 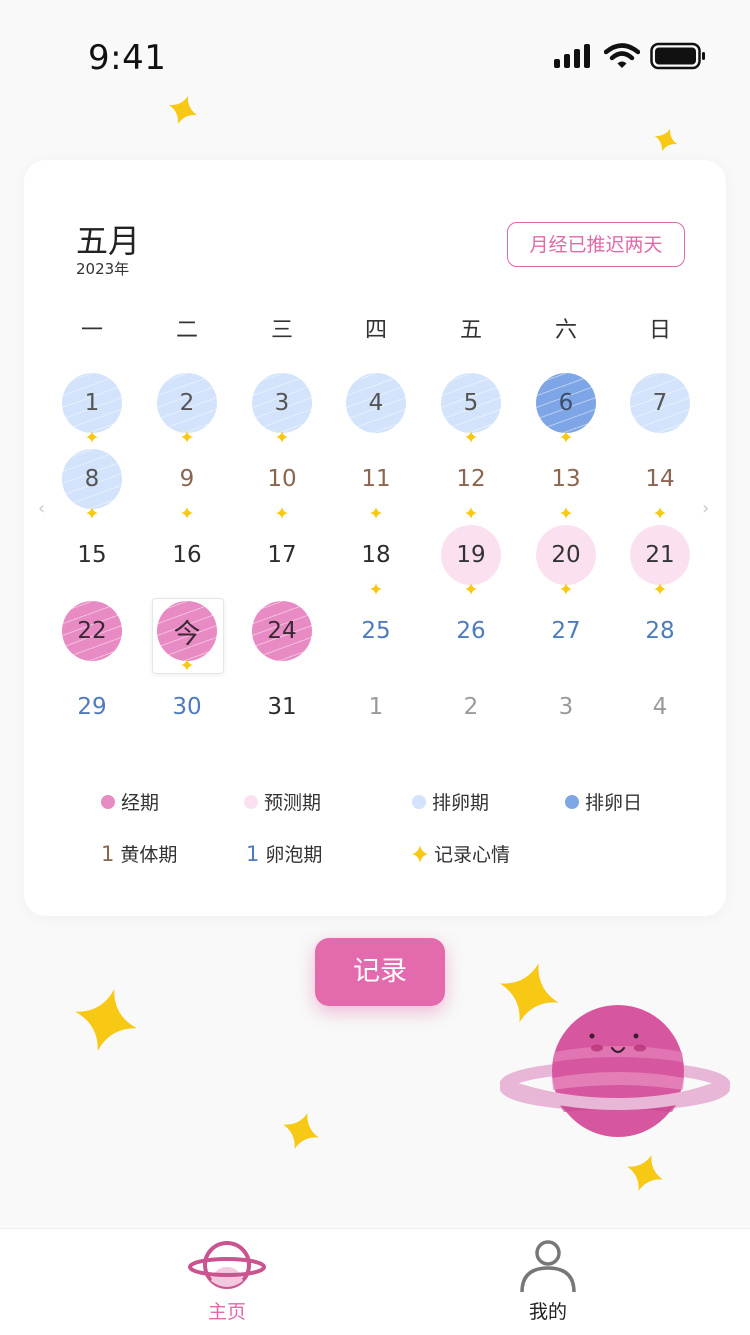 I want to click on calendar-day: 12, so click(x=471, y=479).